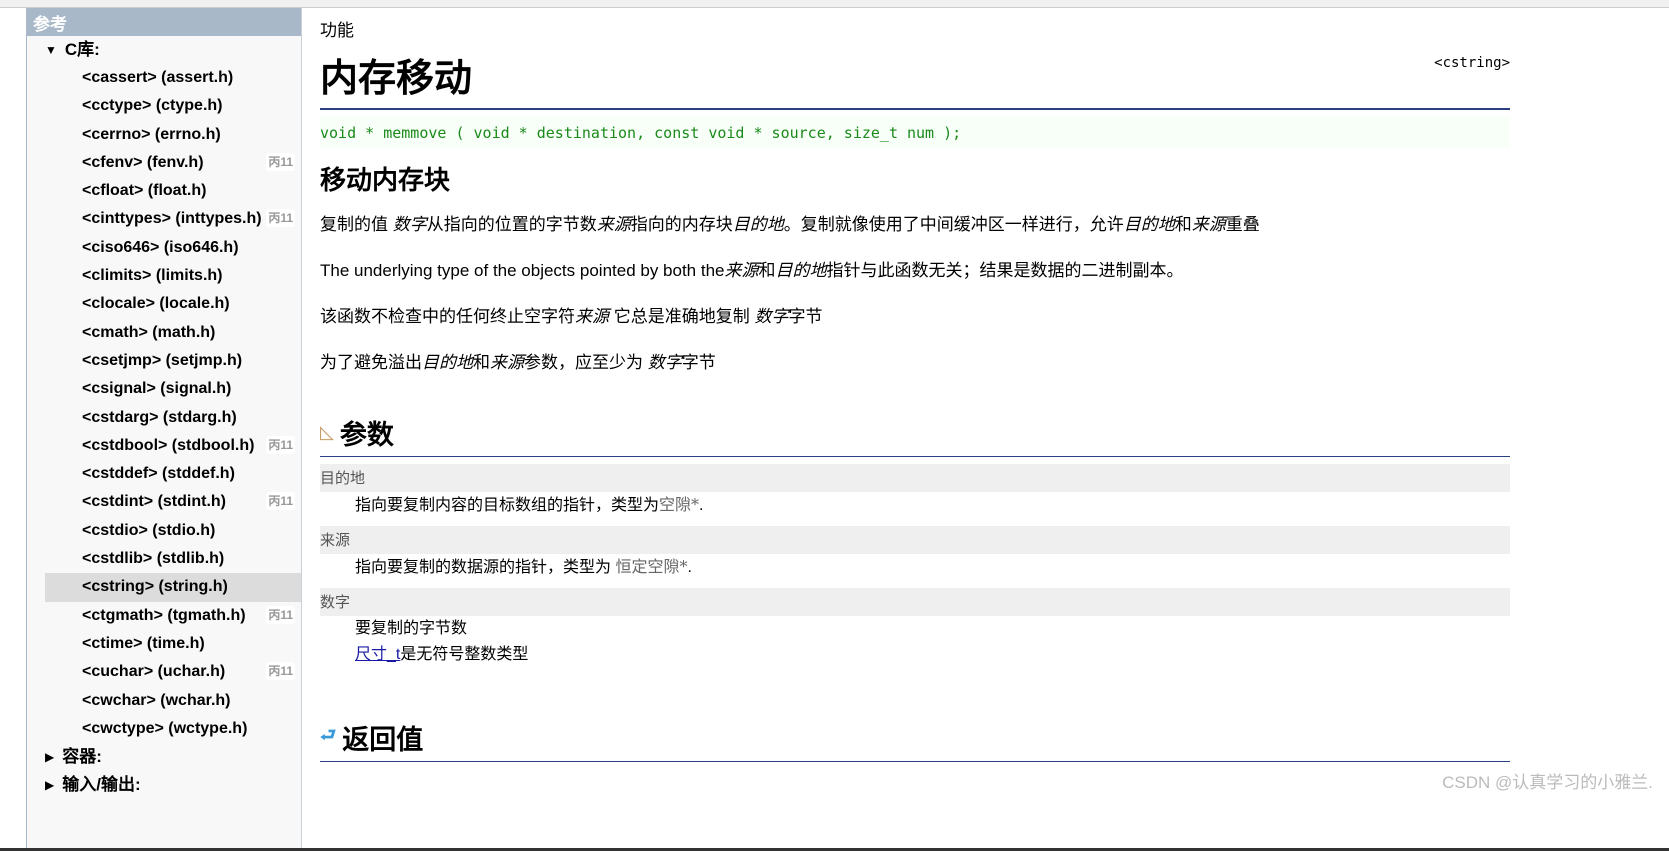  What do you see at coordinates (953, 224) in the screenshot?
I see `text-segment: 。复制就像使用了中间缓冲区一样进行，允许` at bounding box center [953, 224].